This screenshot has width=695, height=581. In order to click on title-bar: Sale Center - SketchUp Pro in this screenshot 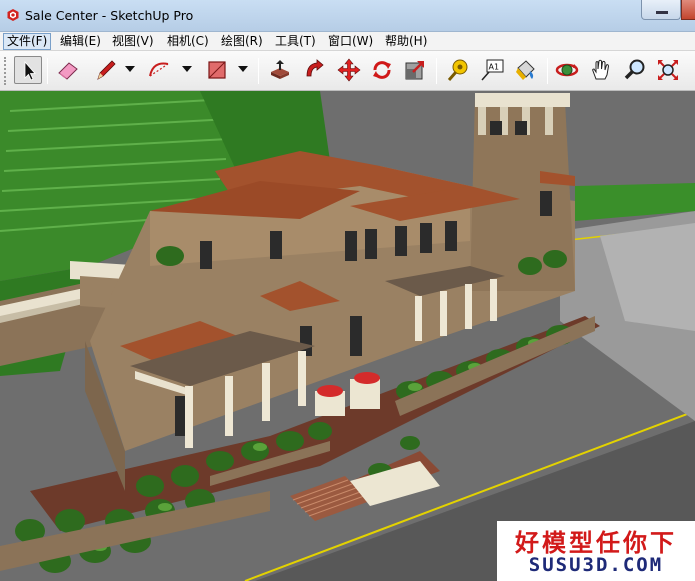, I will do `click(347, 16)`.